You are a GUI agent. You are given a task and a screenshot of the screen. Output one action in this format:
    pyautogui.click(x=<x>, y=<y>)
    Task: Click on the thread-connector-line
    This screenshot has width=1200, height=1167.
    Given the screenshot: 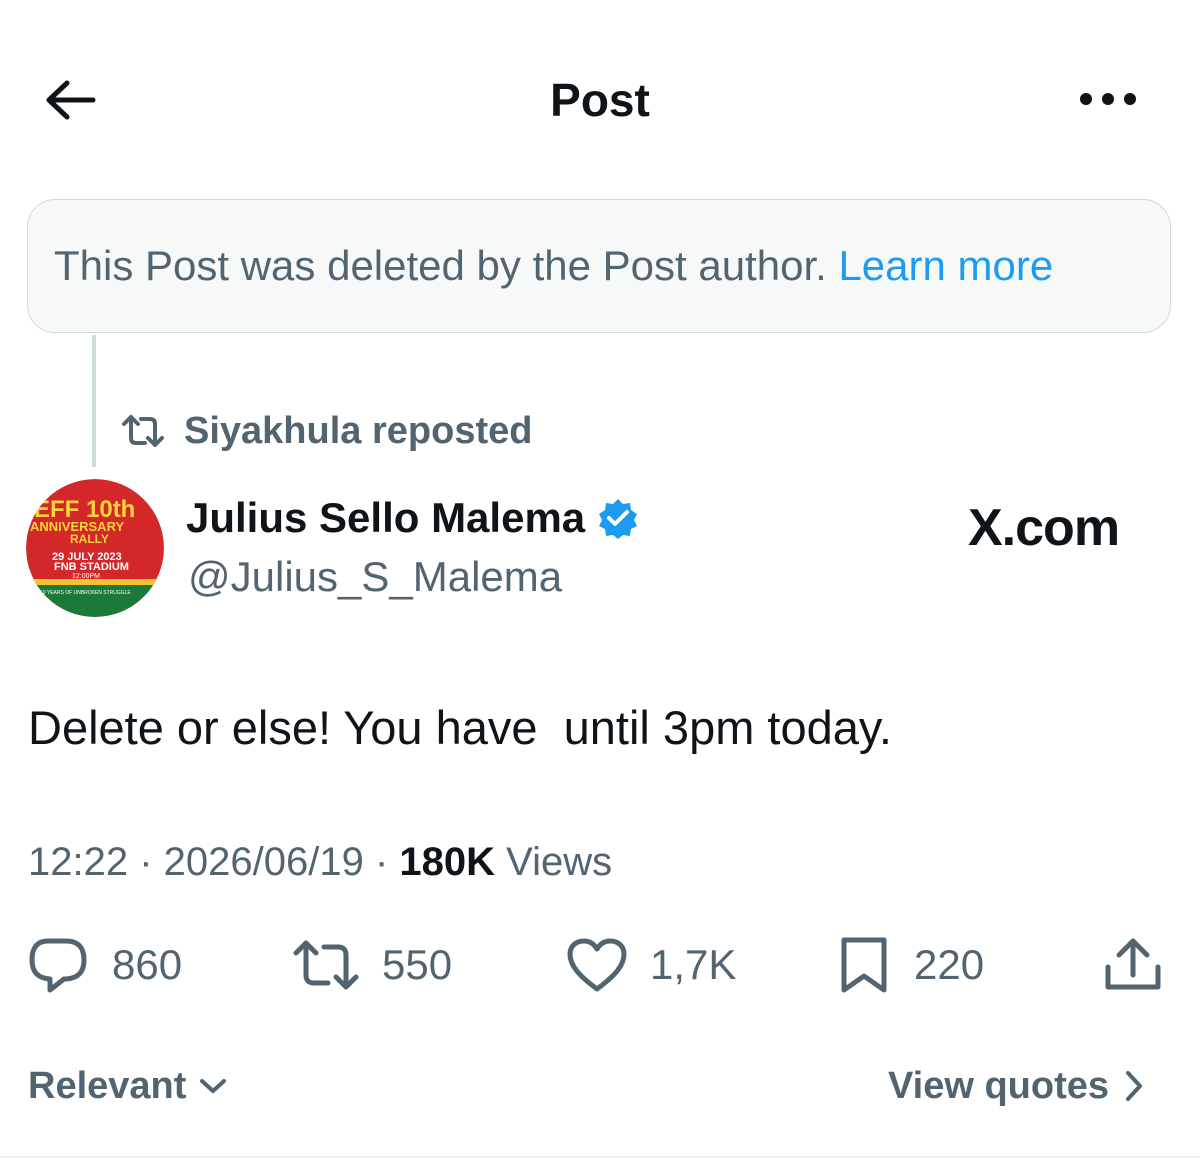 What is the action you would take?
    pyautogui.click(x=94, y=401)
    